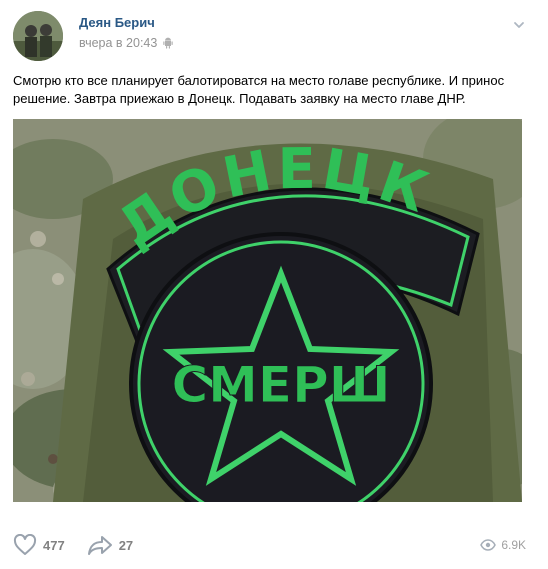 This screenshot has width=548, height=569. I want to click on eye-icon, so click(488, 545).